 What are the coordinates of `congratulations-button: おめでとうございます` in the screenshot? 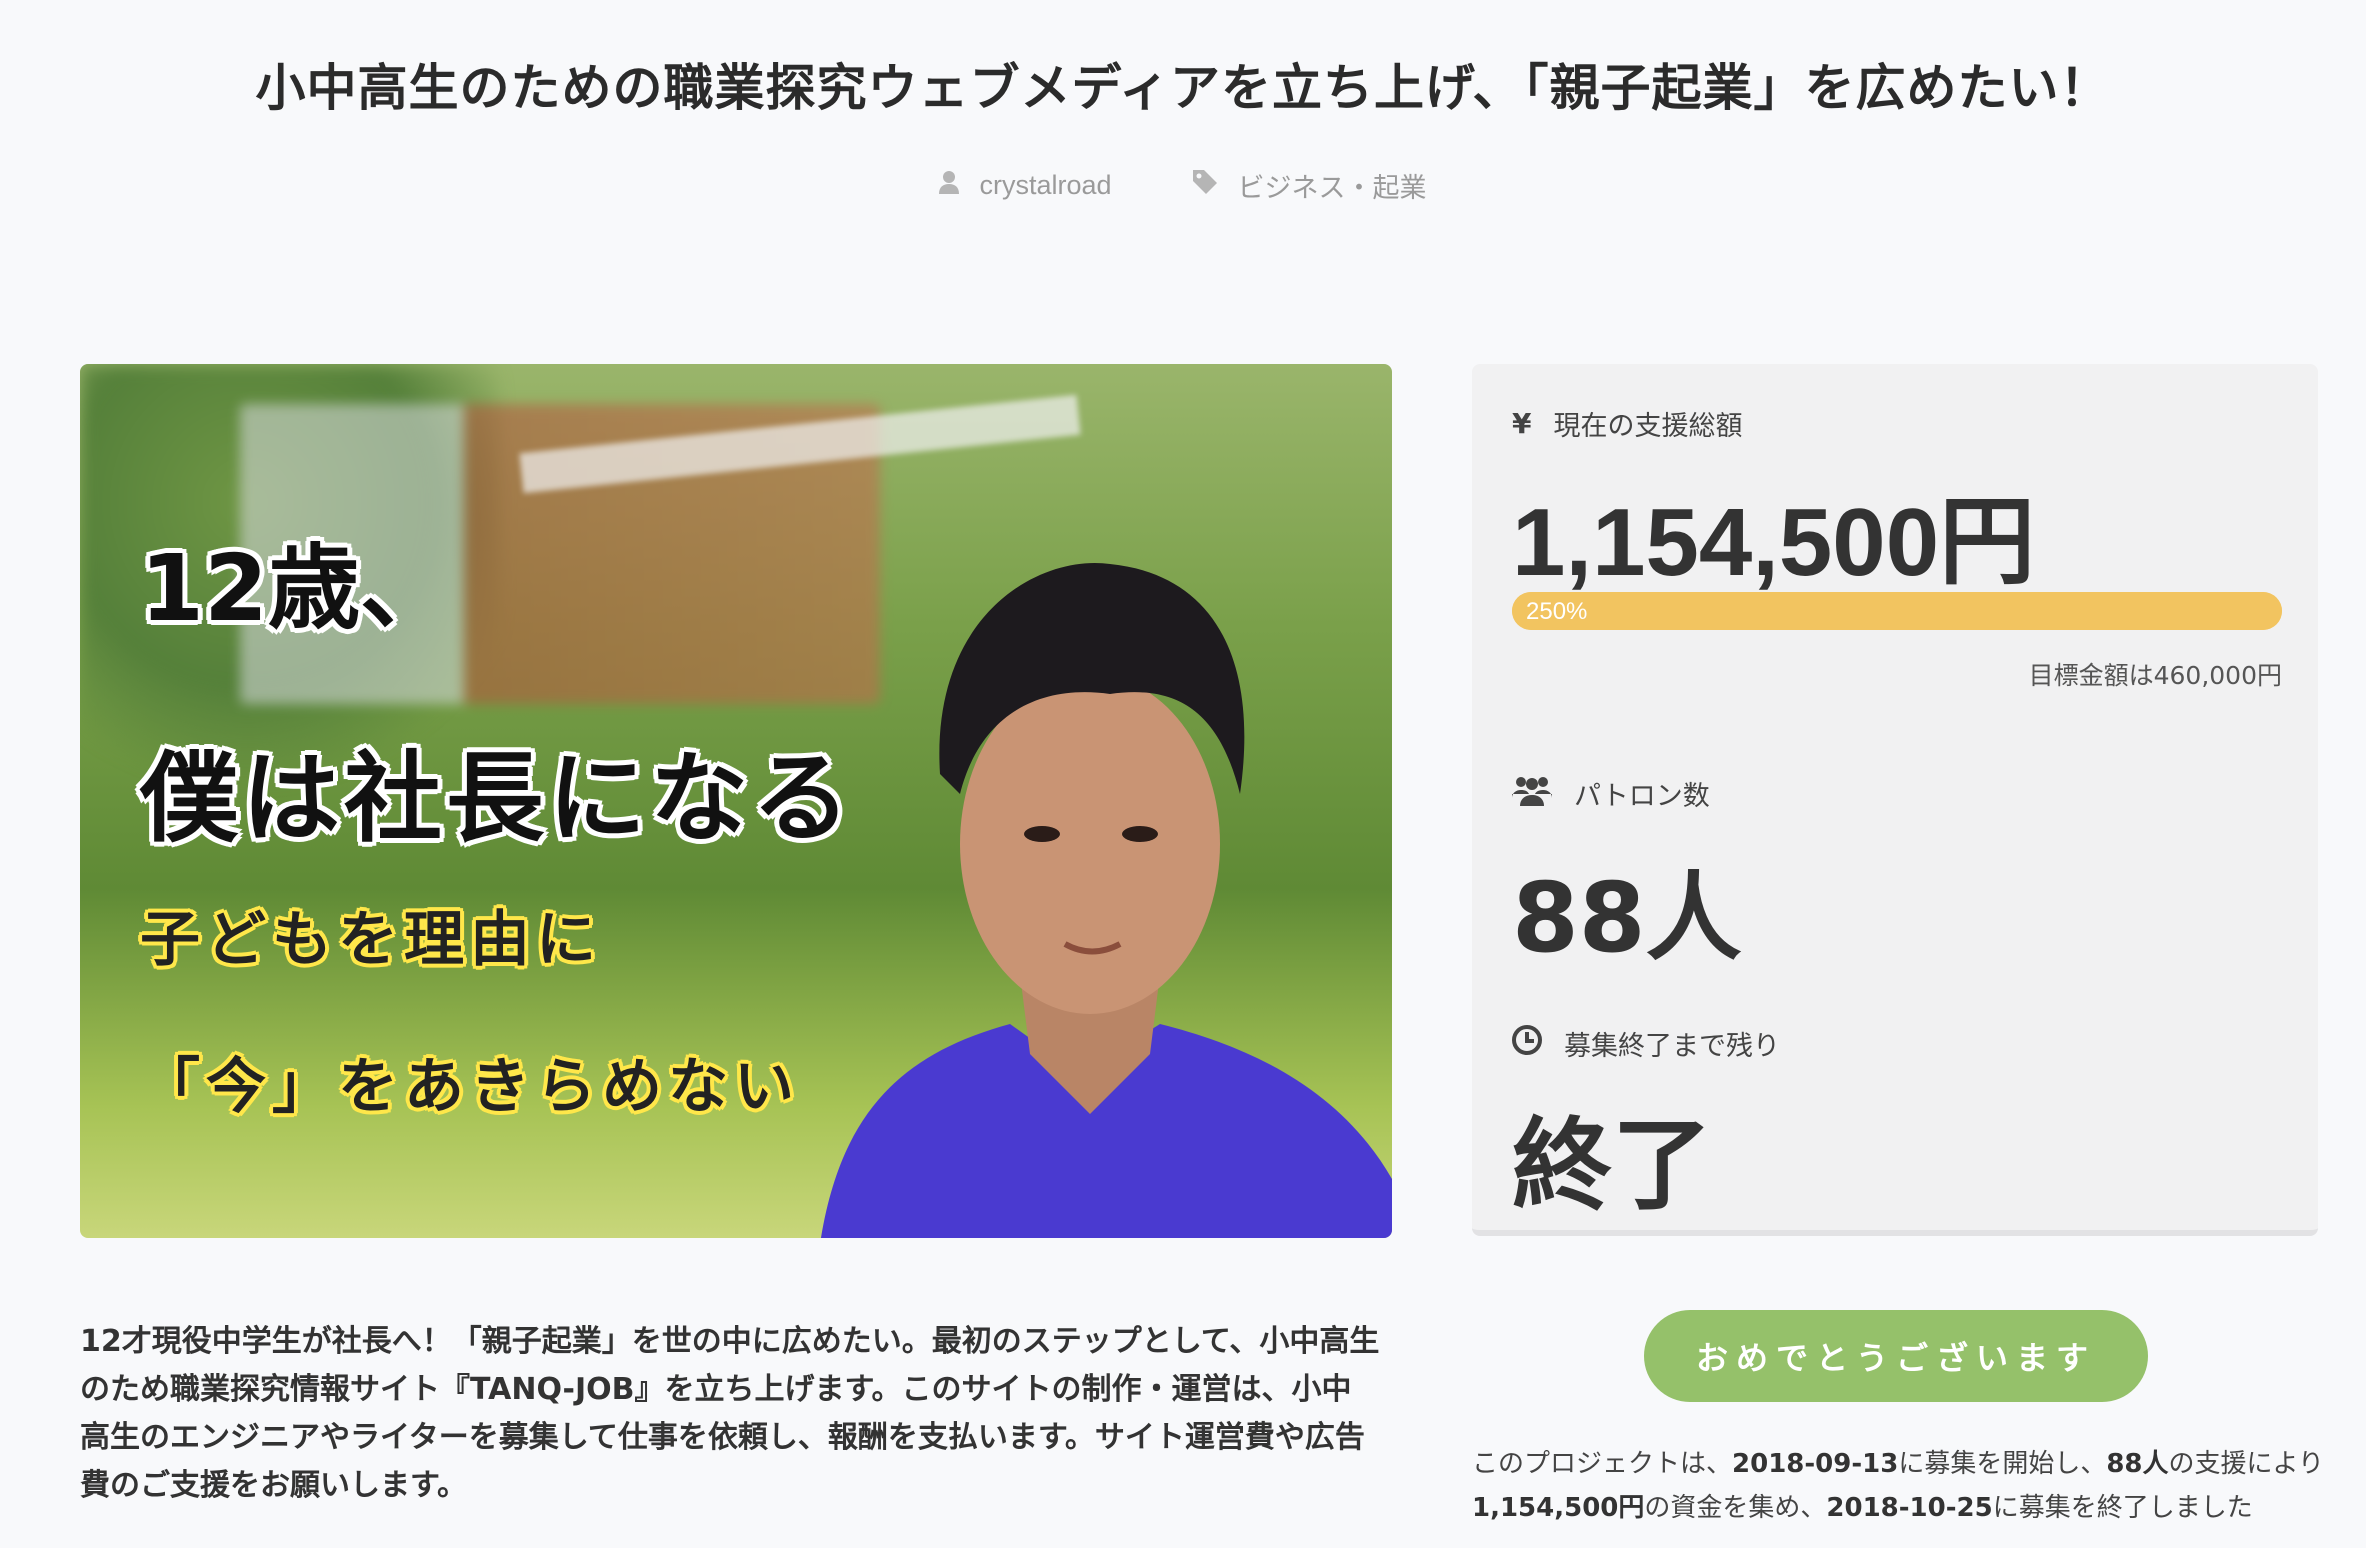 It's located at (1896, 1356).